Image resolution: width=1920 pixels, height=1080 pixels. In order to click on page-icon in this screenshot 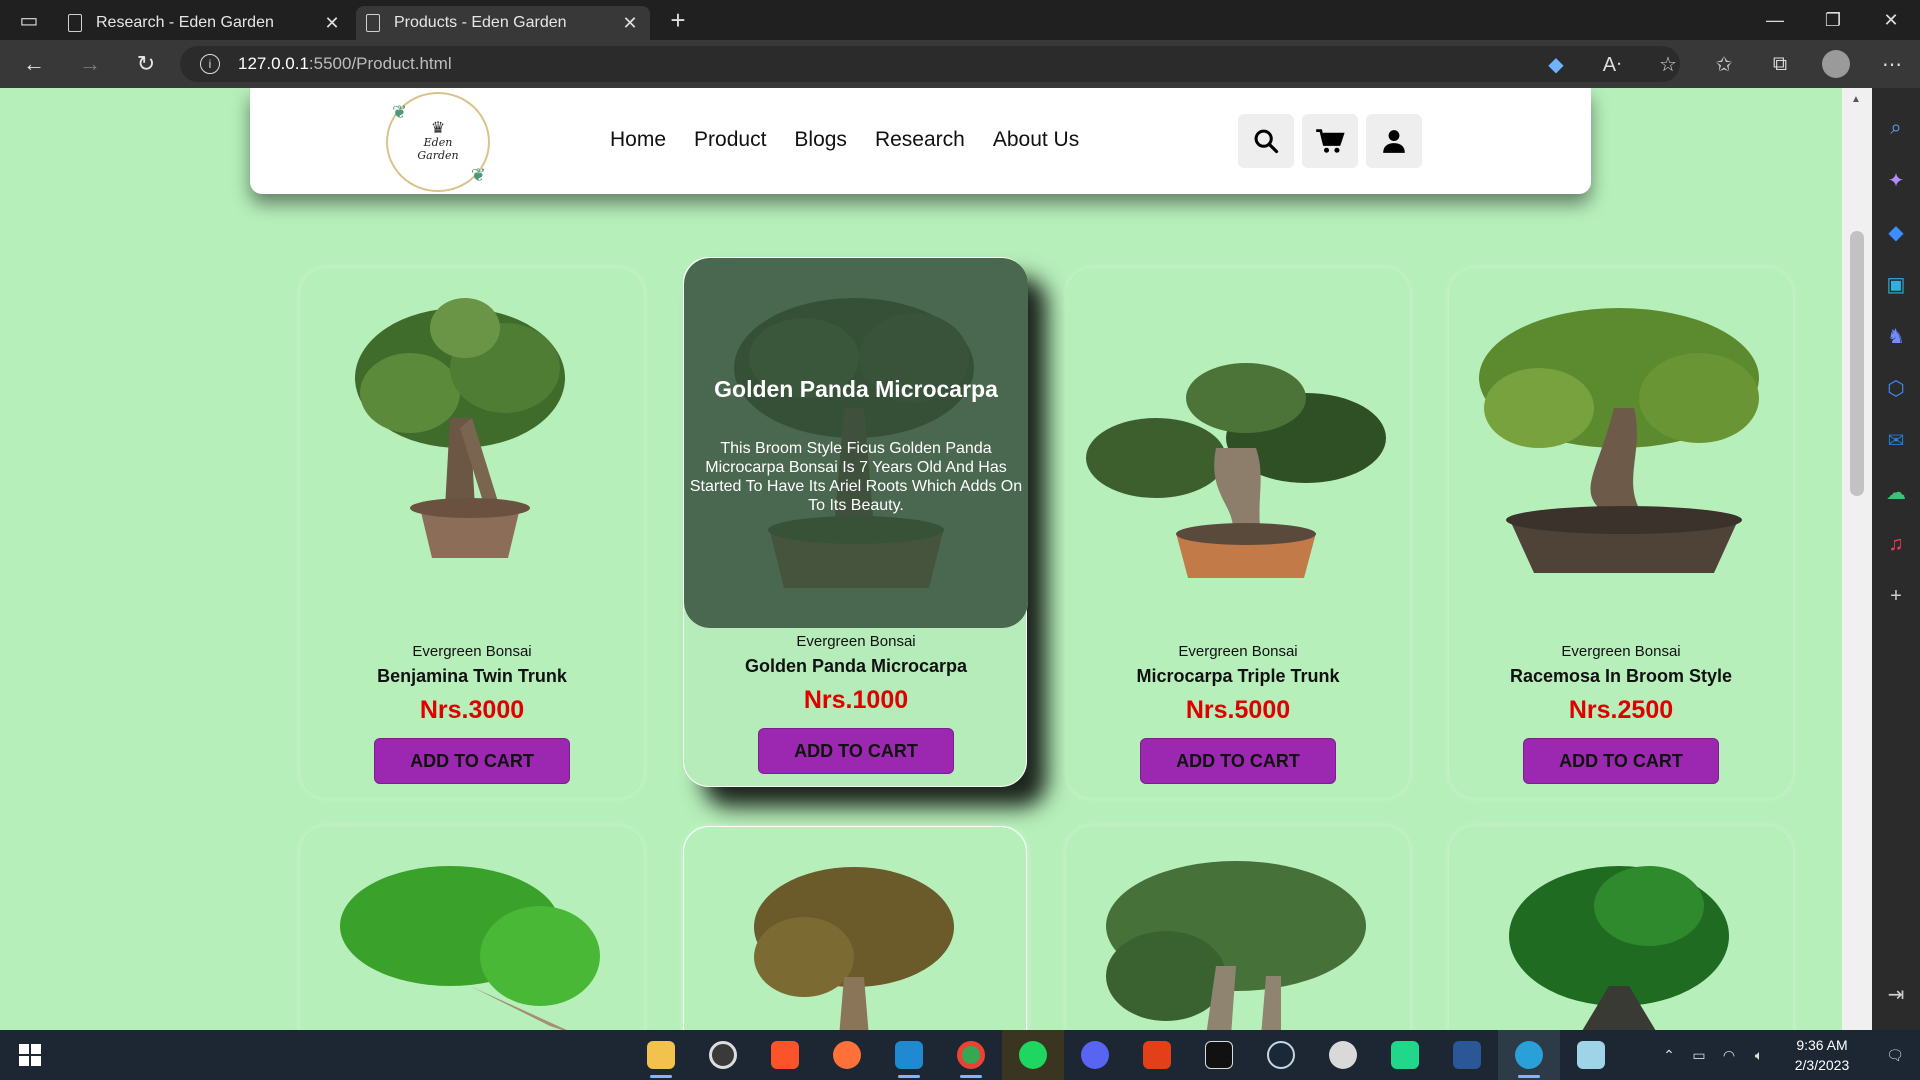, I will do `click(373, 23)`.